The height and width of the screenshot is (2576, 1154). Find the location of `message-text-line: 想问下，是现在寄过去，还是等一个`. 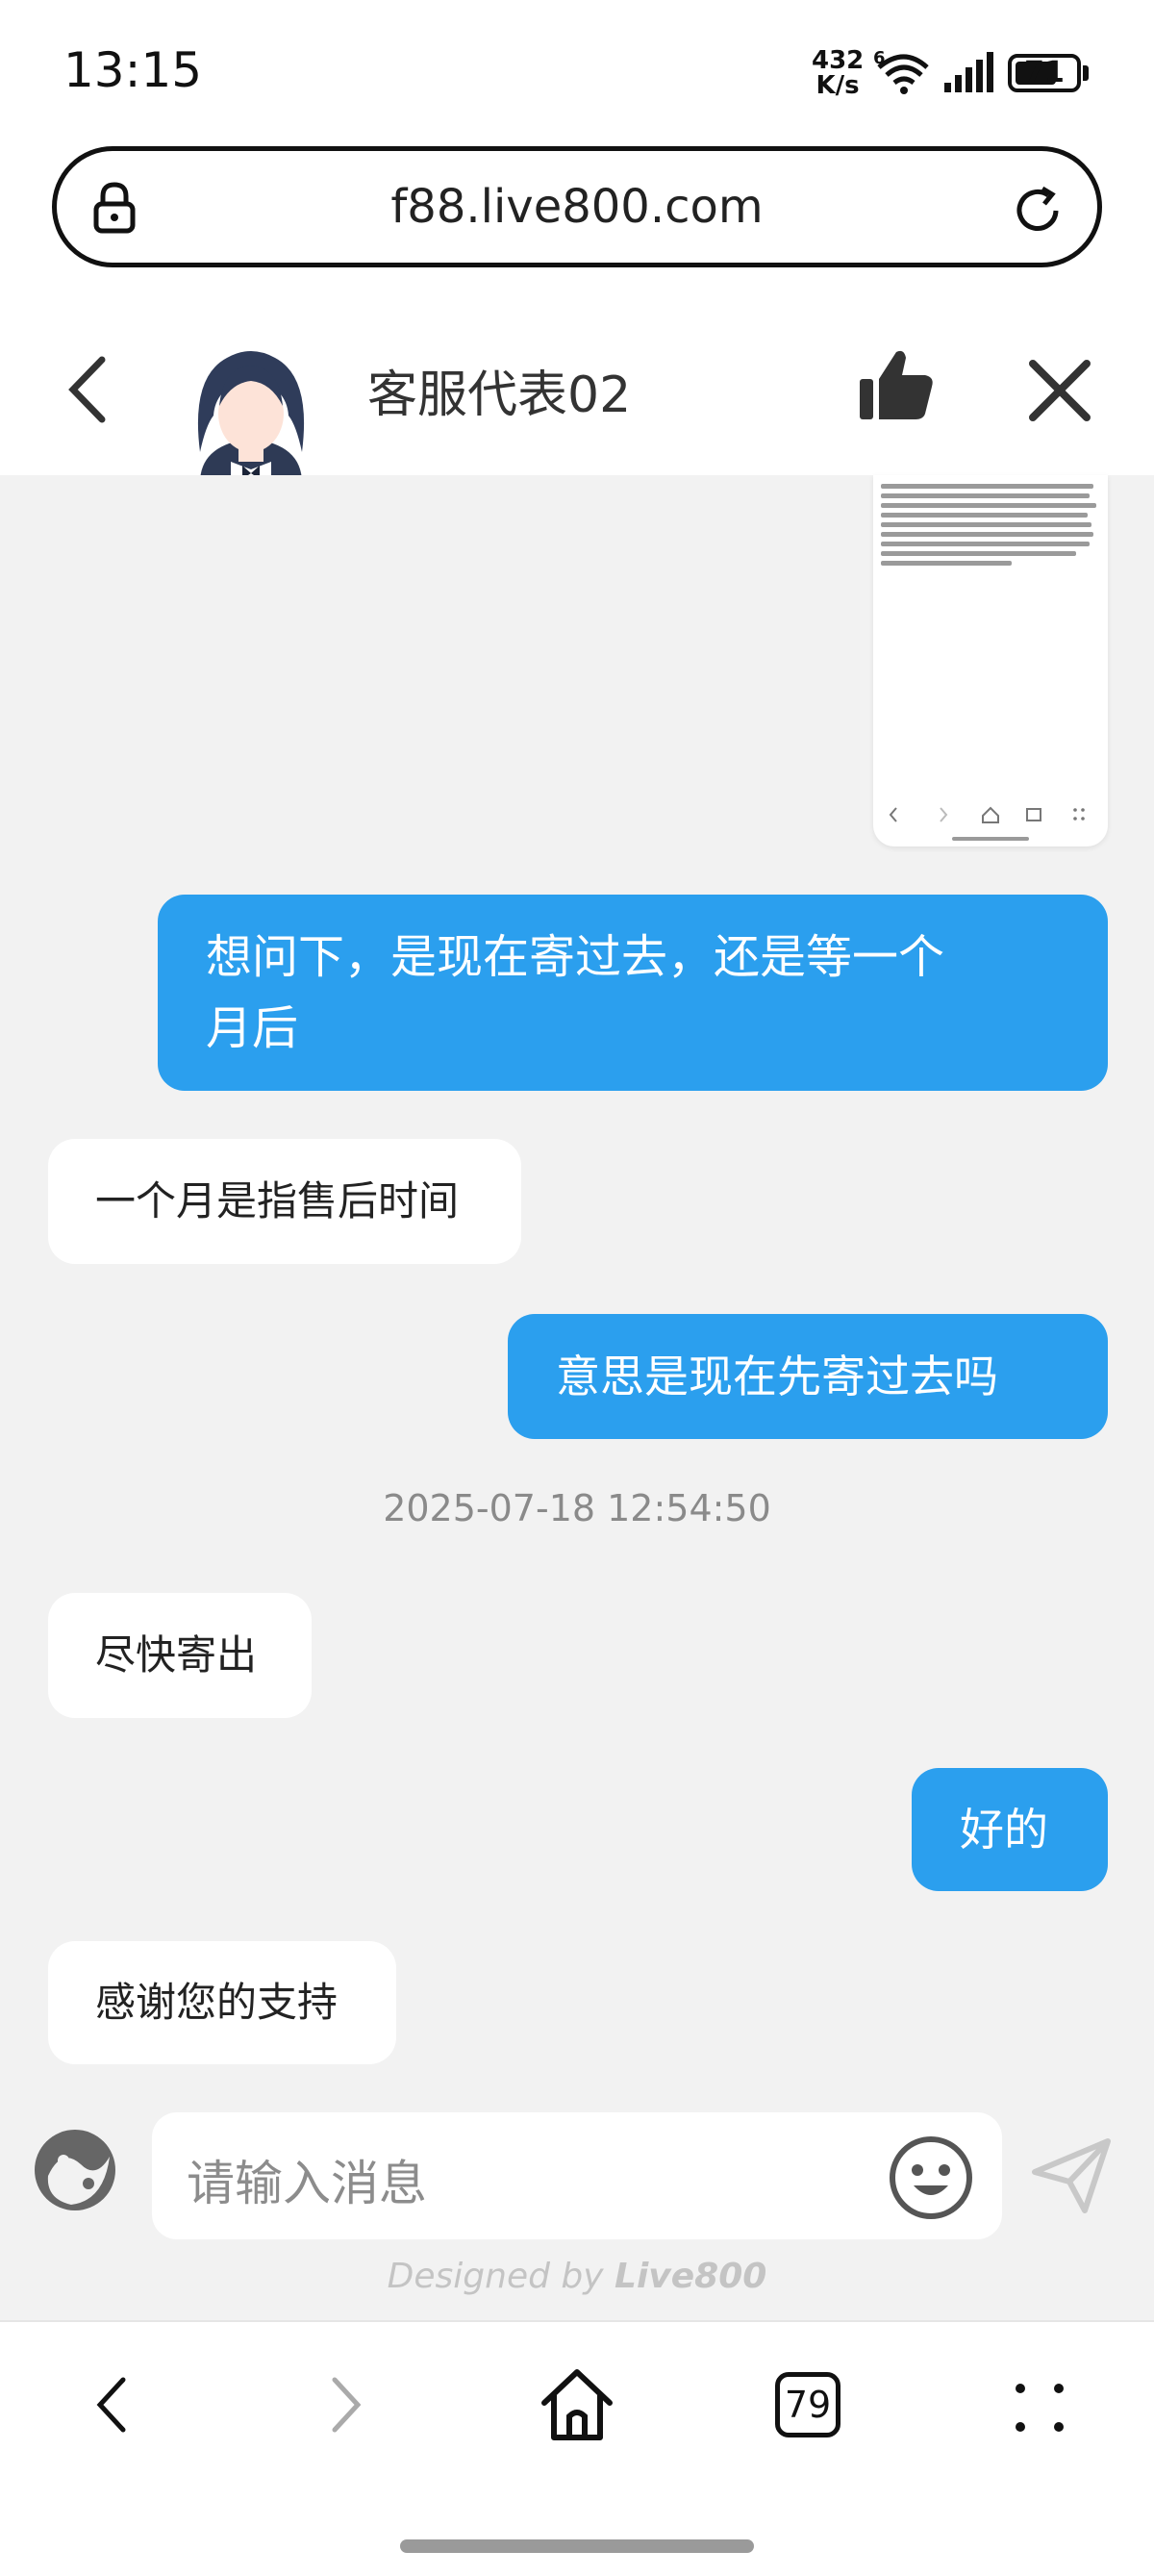

message-text-line: 想问下，是现在寄过去，还是等一个 is located at coordinates (575, 957).